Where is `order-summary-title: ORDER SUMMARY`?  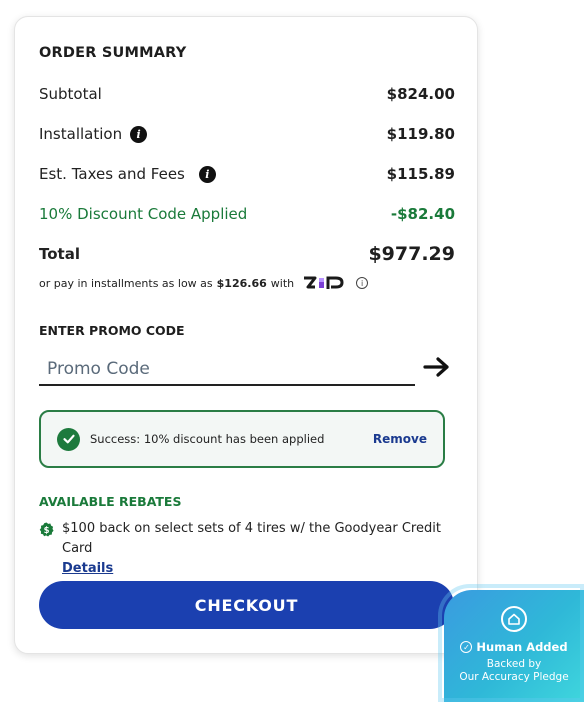 order-summary-title: ORDER SUMMARY is located at coordinates (113, 53).